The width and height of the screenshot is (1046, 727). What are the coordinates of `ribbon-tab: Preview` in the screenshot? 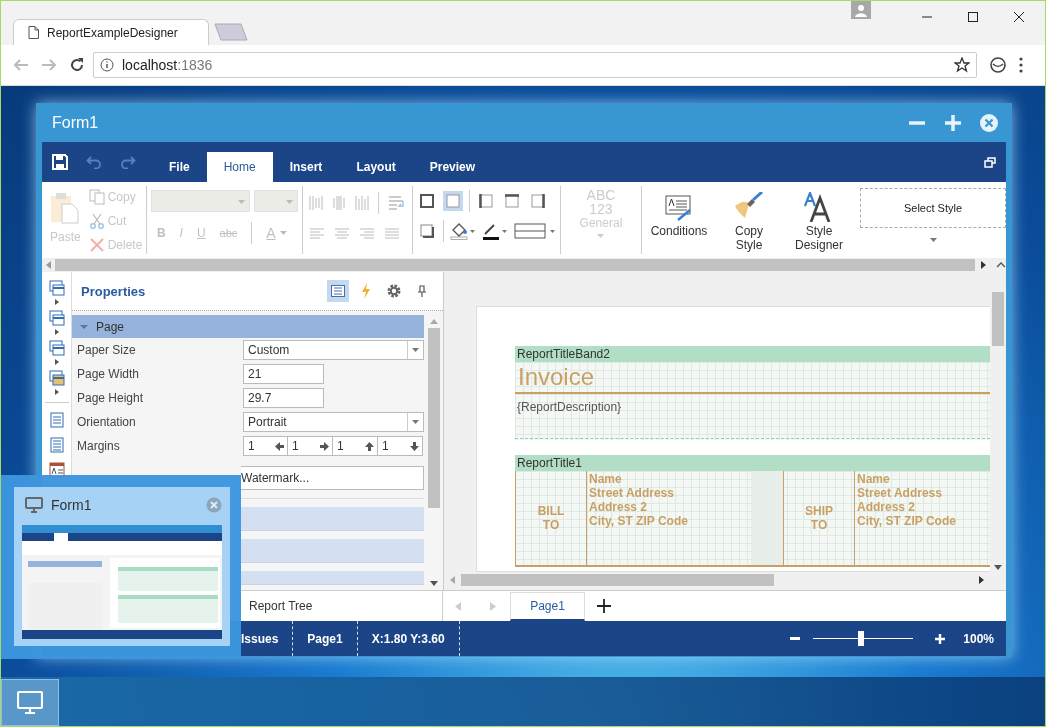 It's located at (452, 167).